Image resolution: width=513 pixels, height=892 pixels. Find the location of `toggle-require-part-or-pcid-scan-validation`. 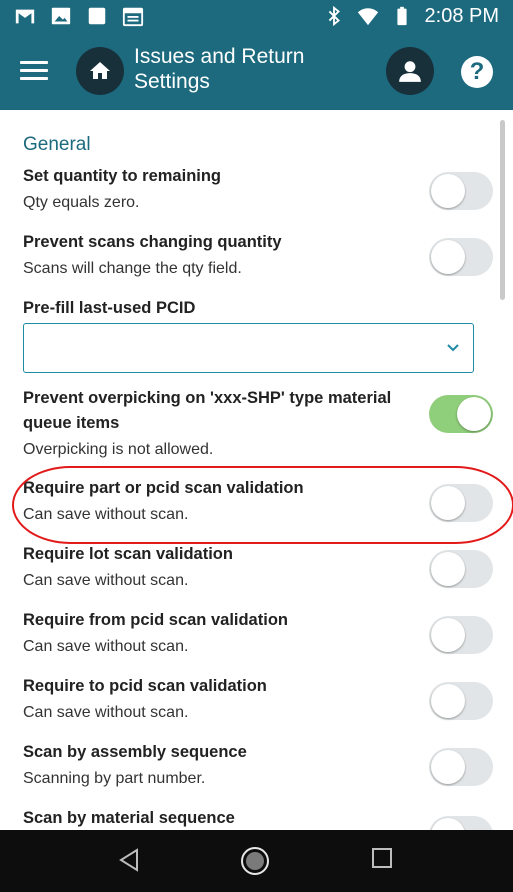

toggle-require-part-or-pcid-scan-validation is located at coordinates (461, 503).